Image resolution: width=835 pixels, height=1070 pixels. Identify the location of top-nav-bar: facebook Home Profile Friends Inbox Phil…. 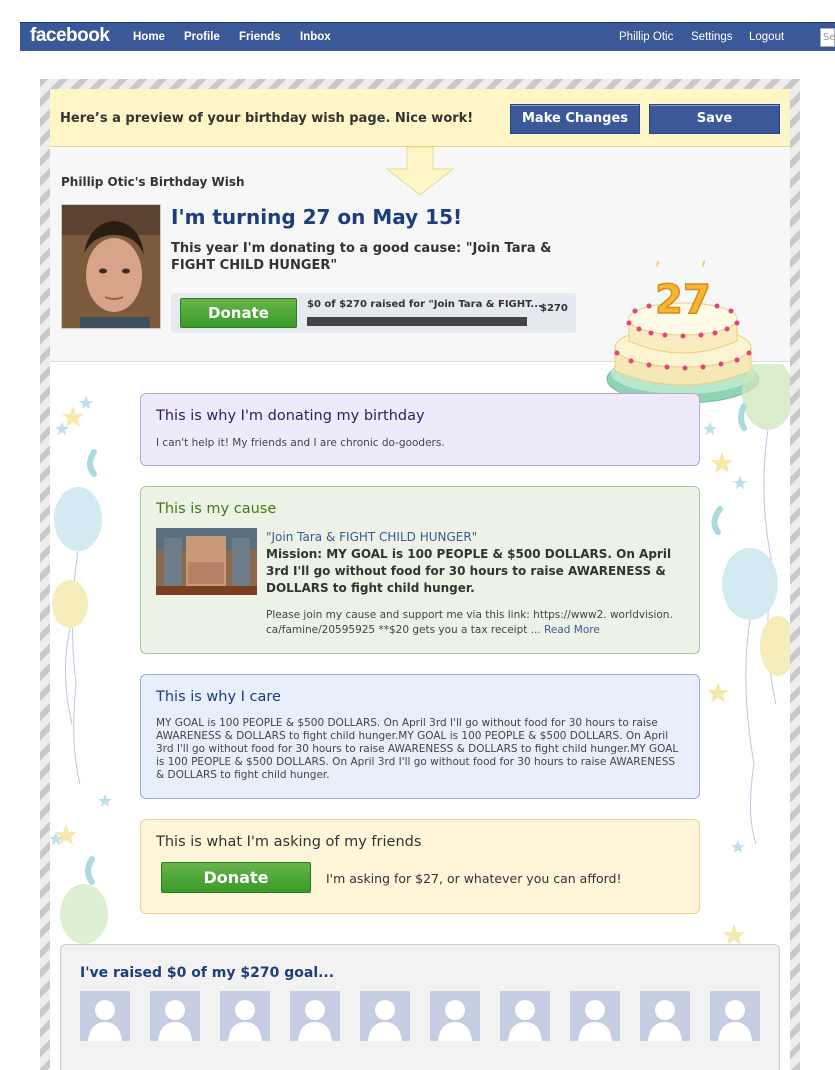
(427, 36).